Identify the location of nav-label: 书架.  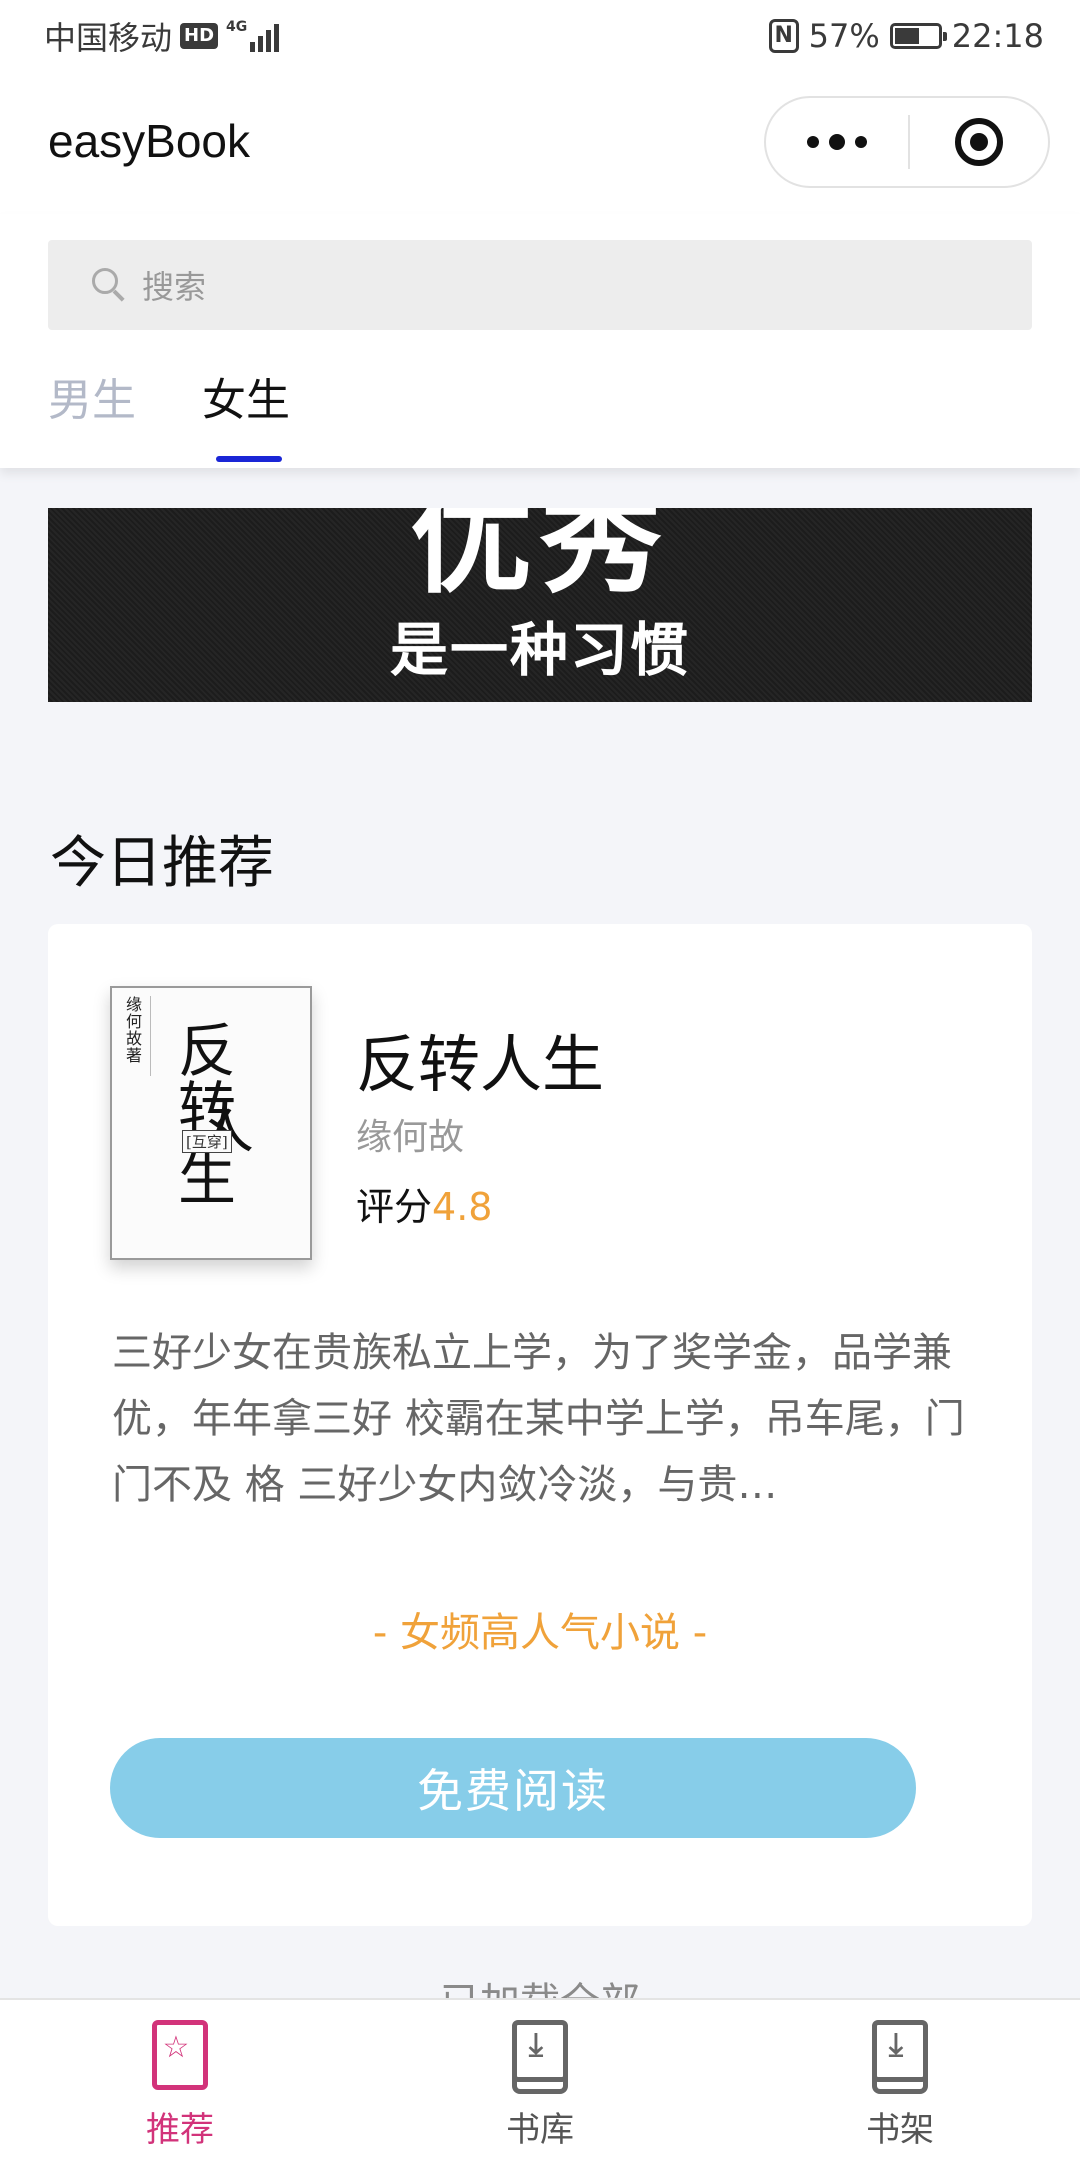
(900, 2130).